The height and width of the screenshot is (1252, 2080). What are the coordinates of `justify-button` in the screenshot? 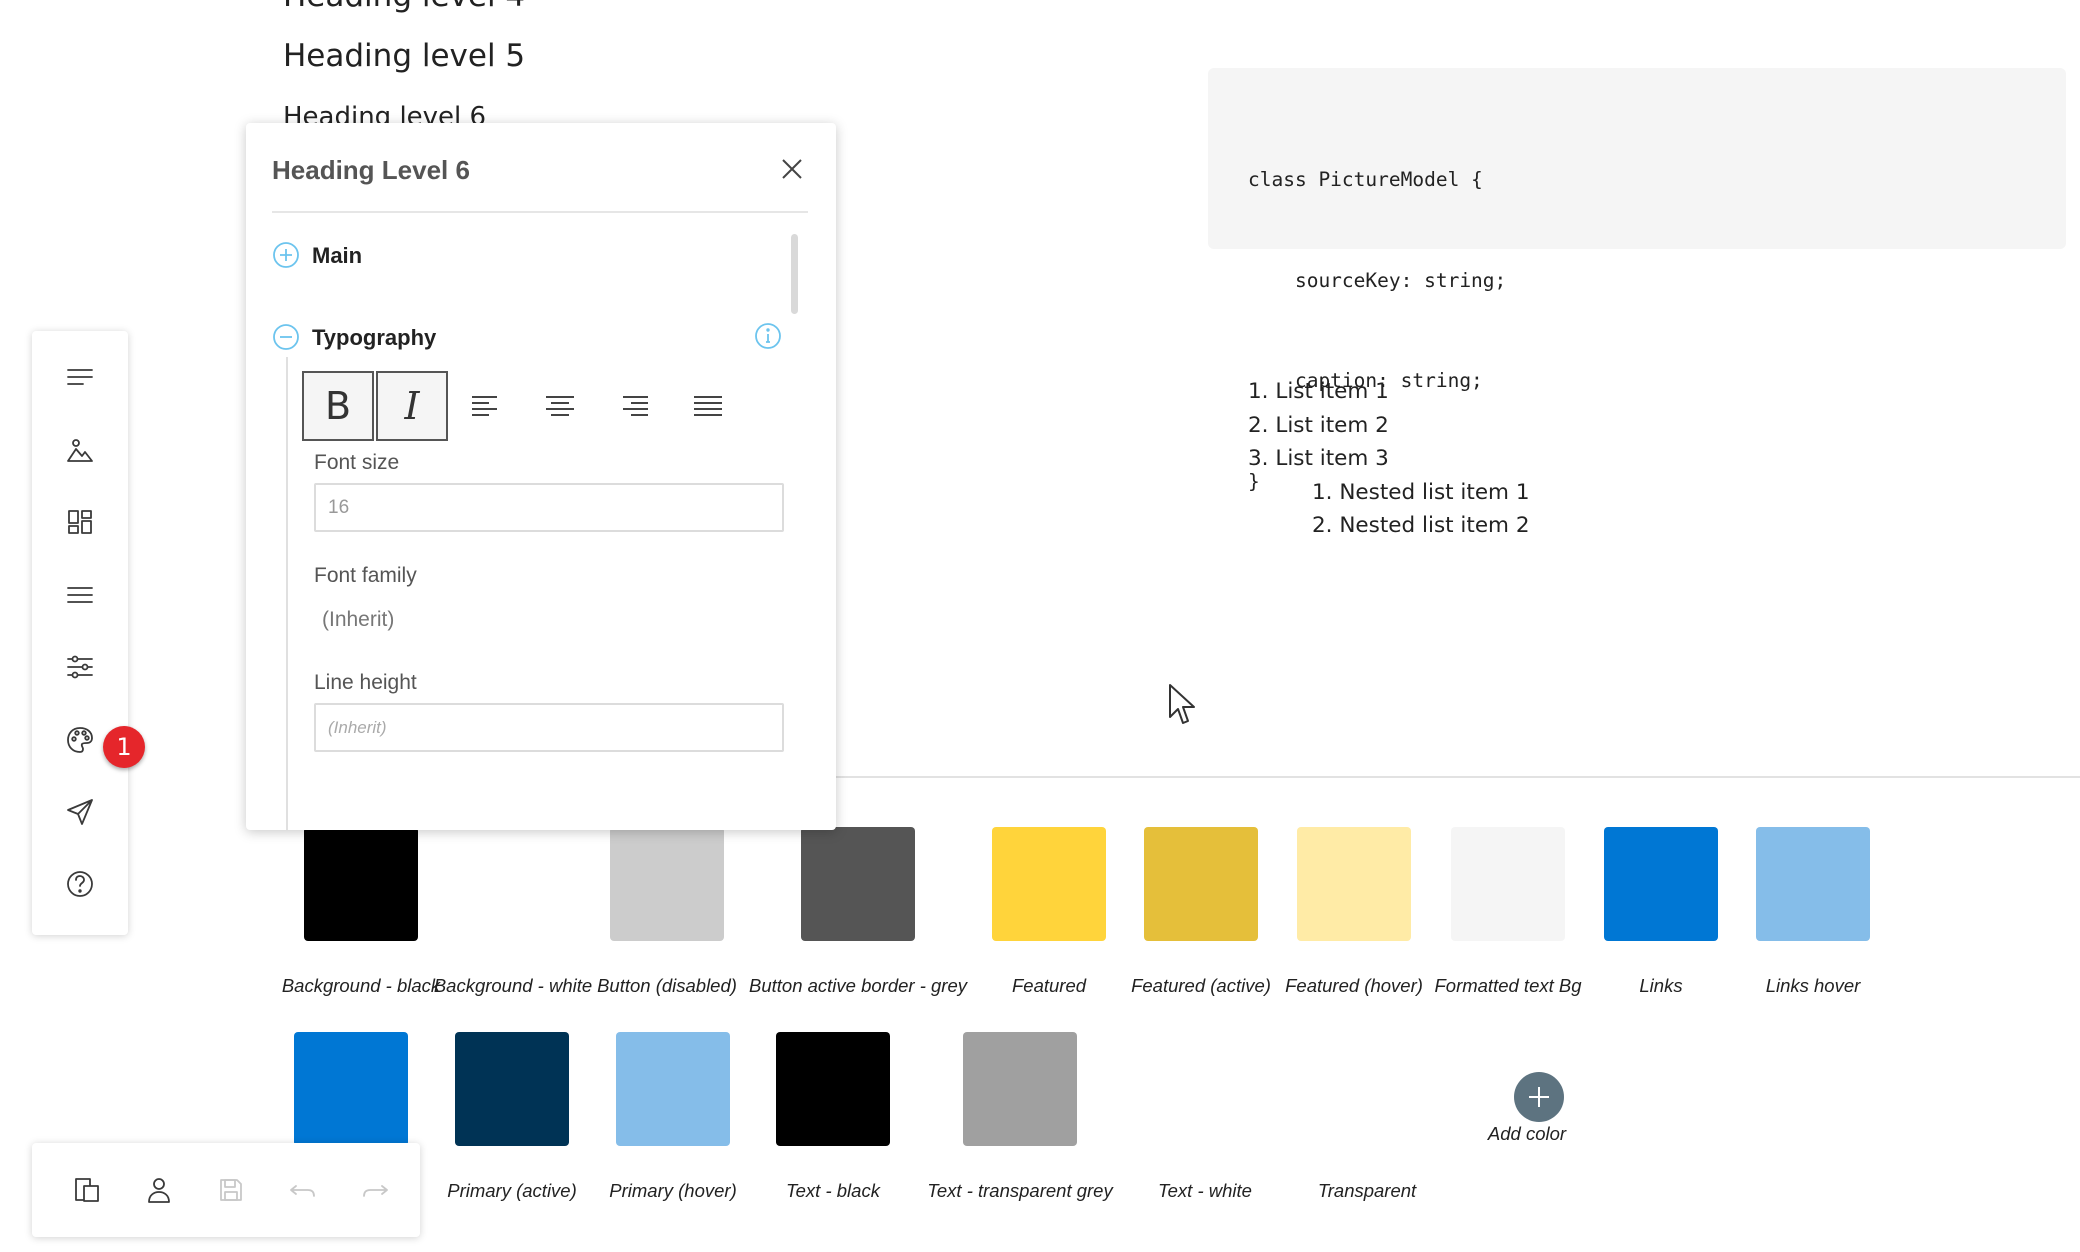 It's located at (708, 406).